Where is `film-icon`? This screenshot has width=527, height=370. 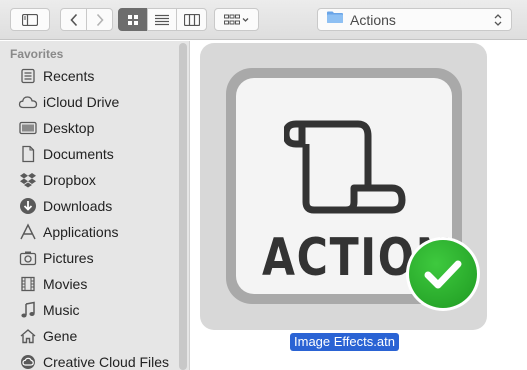
film-icon is located at coordinates (28, 284).